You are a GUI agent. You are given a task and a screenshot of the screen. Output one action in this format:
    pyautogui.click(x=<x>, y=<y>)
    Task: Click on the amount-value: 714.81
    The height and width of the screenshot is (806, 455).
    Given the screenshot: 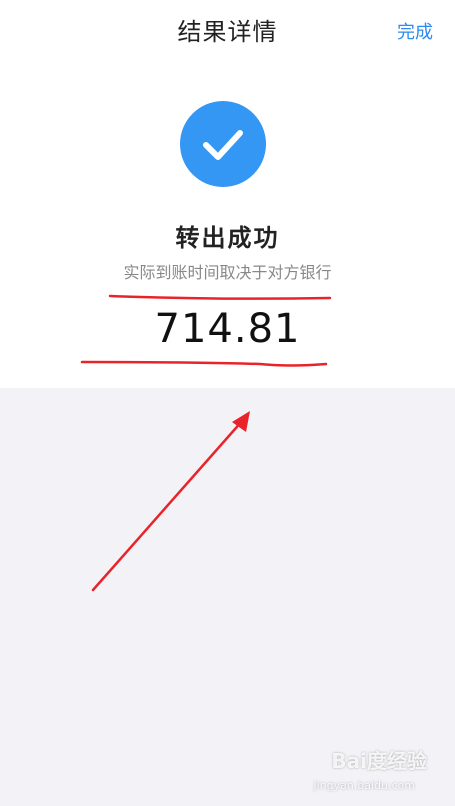 What is the action you would take?
    pyautogui.click(x=227, y=329)
    